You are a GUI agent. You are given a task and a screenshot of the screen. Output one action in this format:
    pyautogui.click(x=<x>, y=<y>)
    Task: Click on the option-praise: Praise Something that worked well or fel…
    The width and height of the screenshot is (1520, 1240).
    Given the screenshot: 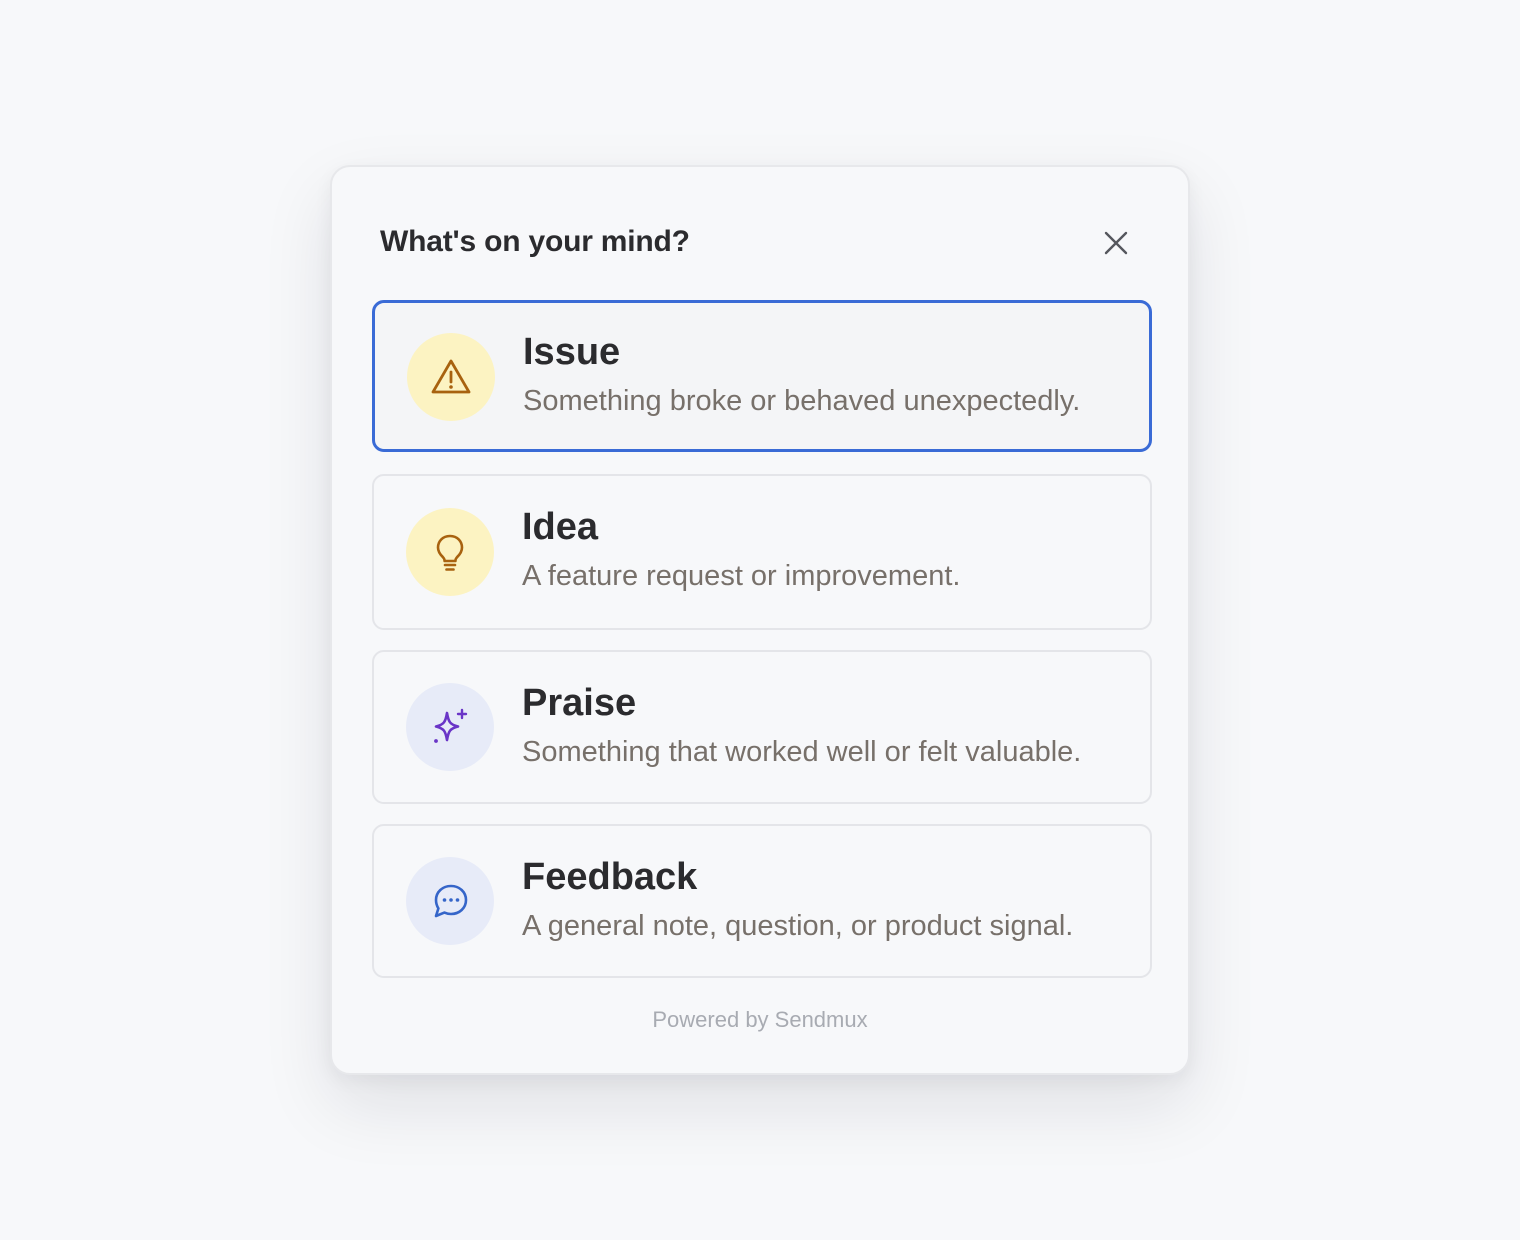 What is the action you would take?
    pyautogui.click(x=762, y=727)
    